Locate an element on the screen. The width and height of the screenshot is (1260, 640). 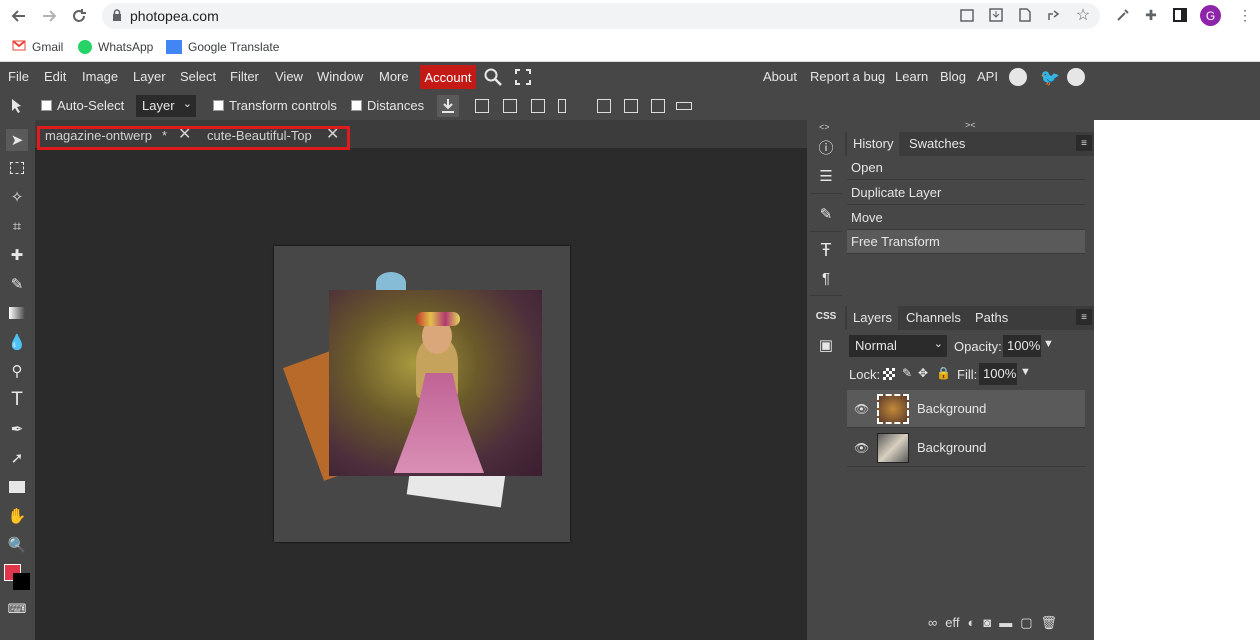
background-color-swatch is located at coordinates (21, 581).